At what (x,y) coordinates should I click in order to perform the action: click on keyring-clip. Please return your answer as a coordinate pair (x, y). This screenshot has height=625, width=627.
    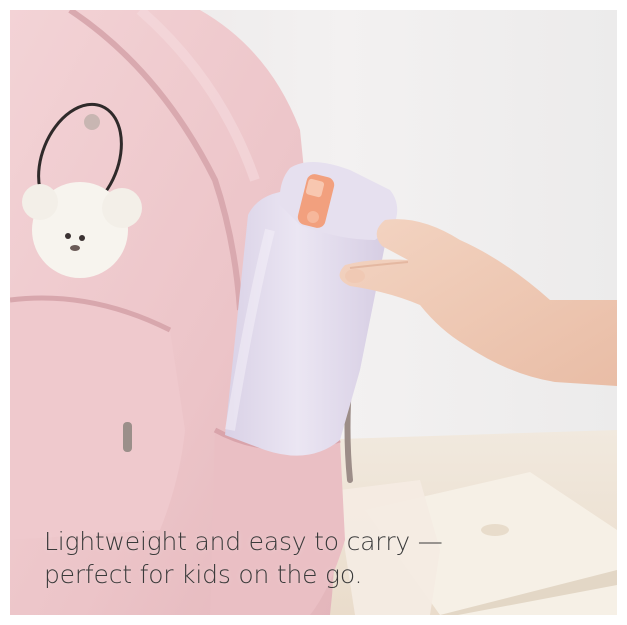
    Looking at the image, I should click on (92, 122).